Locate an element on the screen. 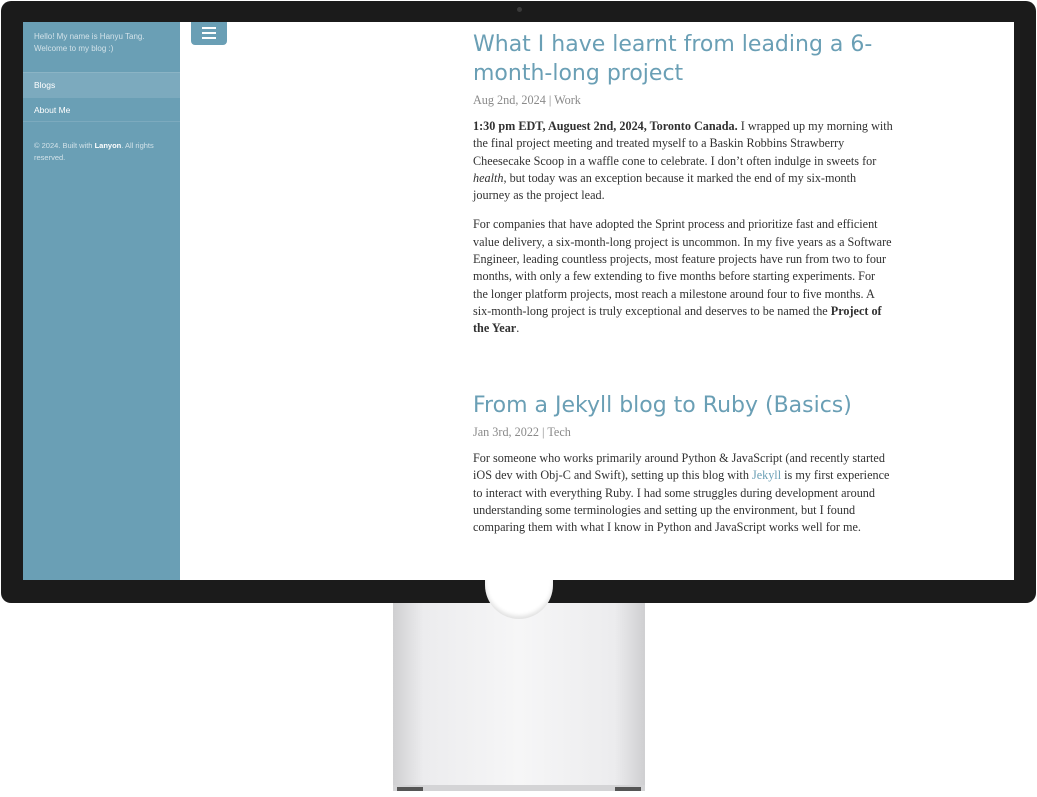 The height and width of the screenshot is (797, 1037). intro-line: Hello! My name is Hanyu Tang. is located at coordinates (89, 36).